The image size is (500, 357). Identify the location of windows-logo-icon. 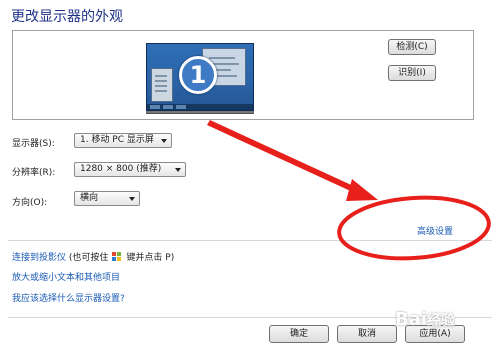
(117, 256).